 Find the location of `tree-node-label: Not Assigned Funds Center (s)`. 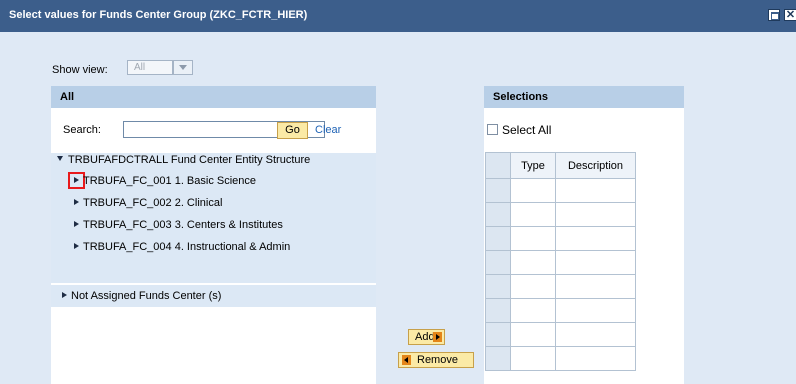

tree-node-label: Not Assigned Funds Center (s) is located at coordinates (146, 296).